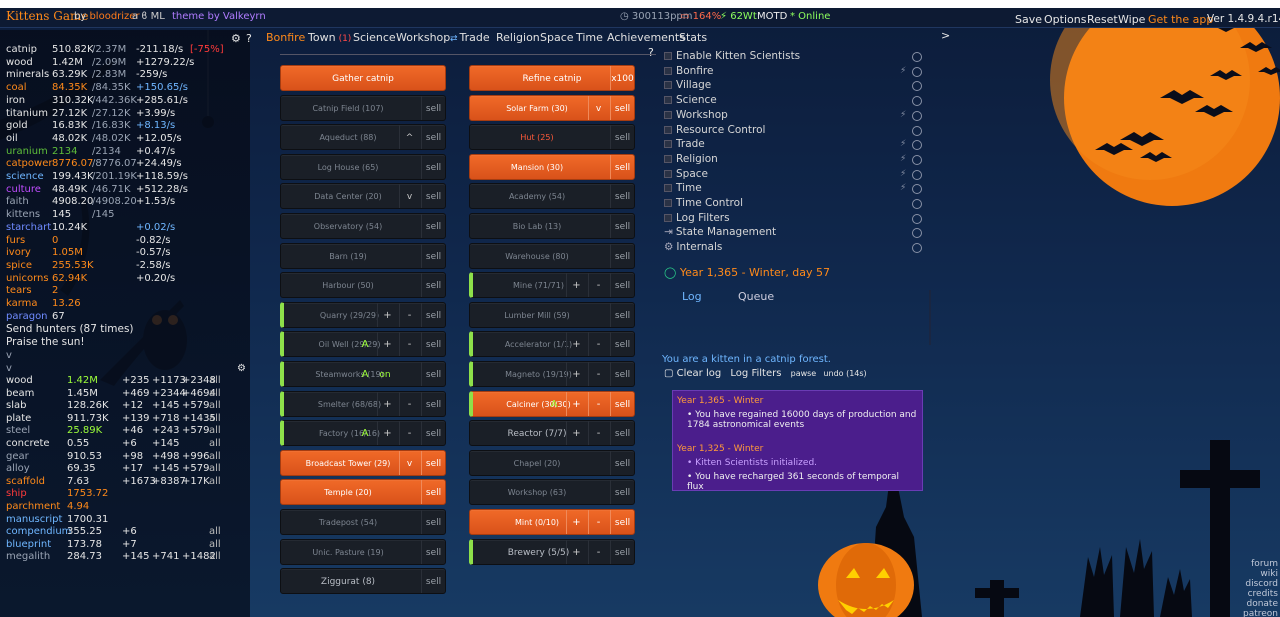 Image resolution: width=1280 pixels, height=617 pixels. I want to click on building-button: Catnip Field (107) sell, so click(363, 107).